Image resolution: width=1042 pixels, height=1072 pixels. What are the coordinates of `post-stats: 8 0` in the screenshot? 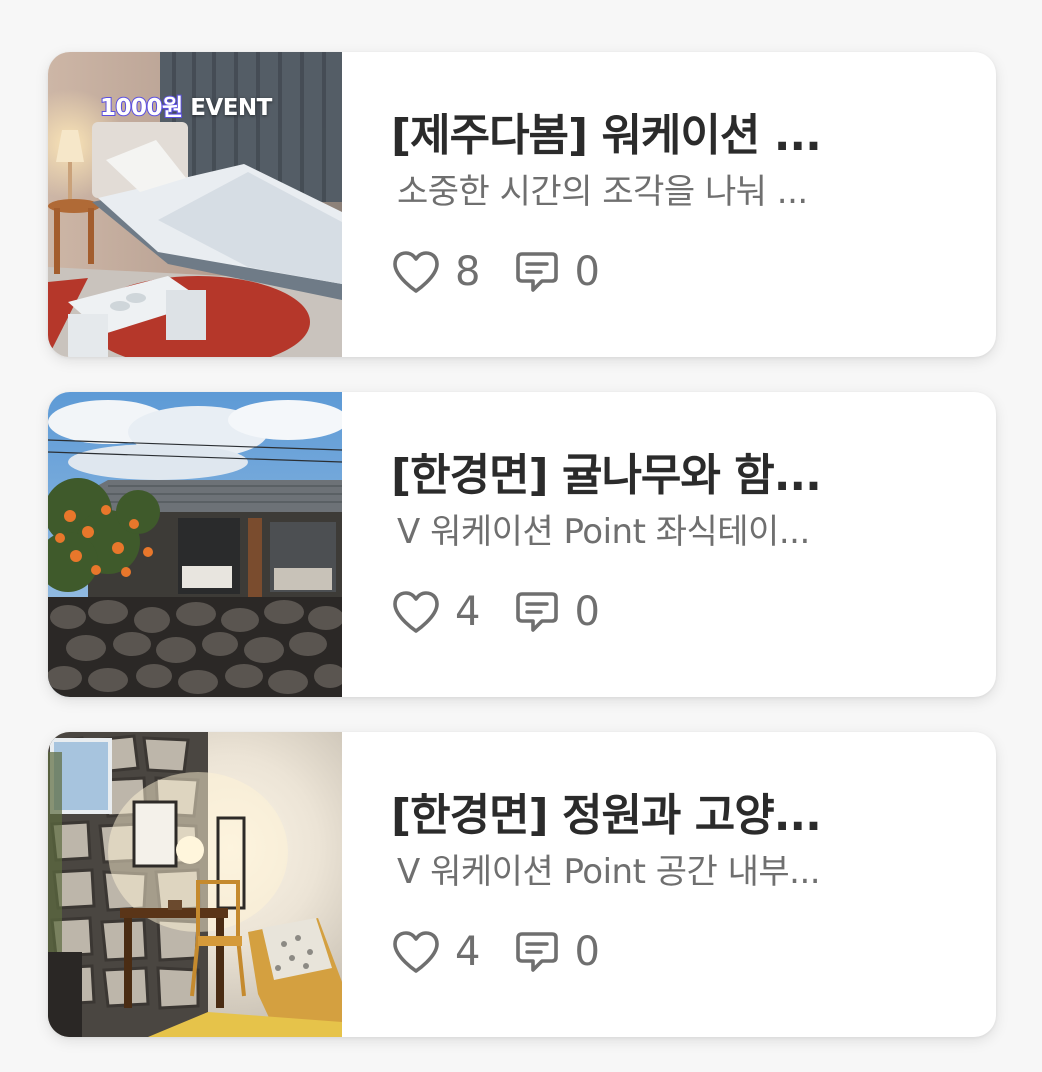 It's located at (495, 272).